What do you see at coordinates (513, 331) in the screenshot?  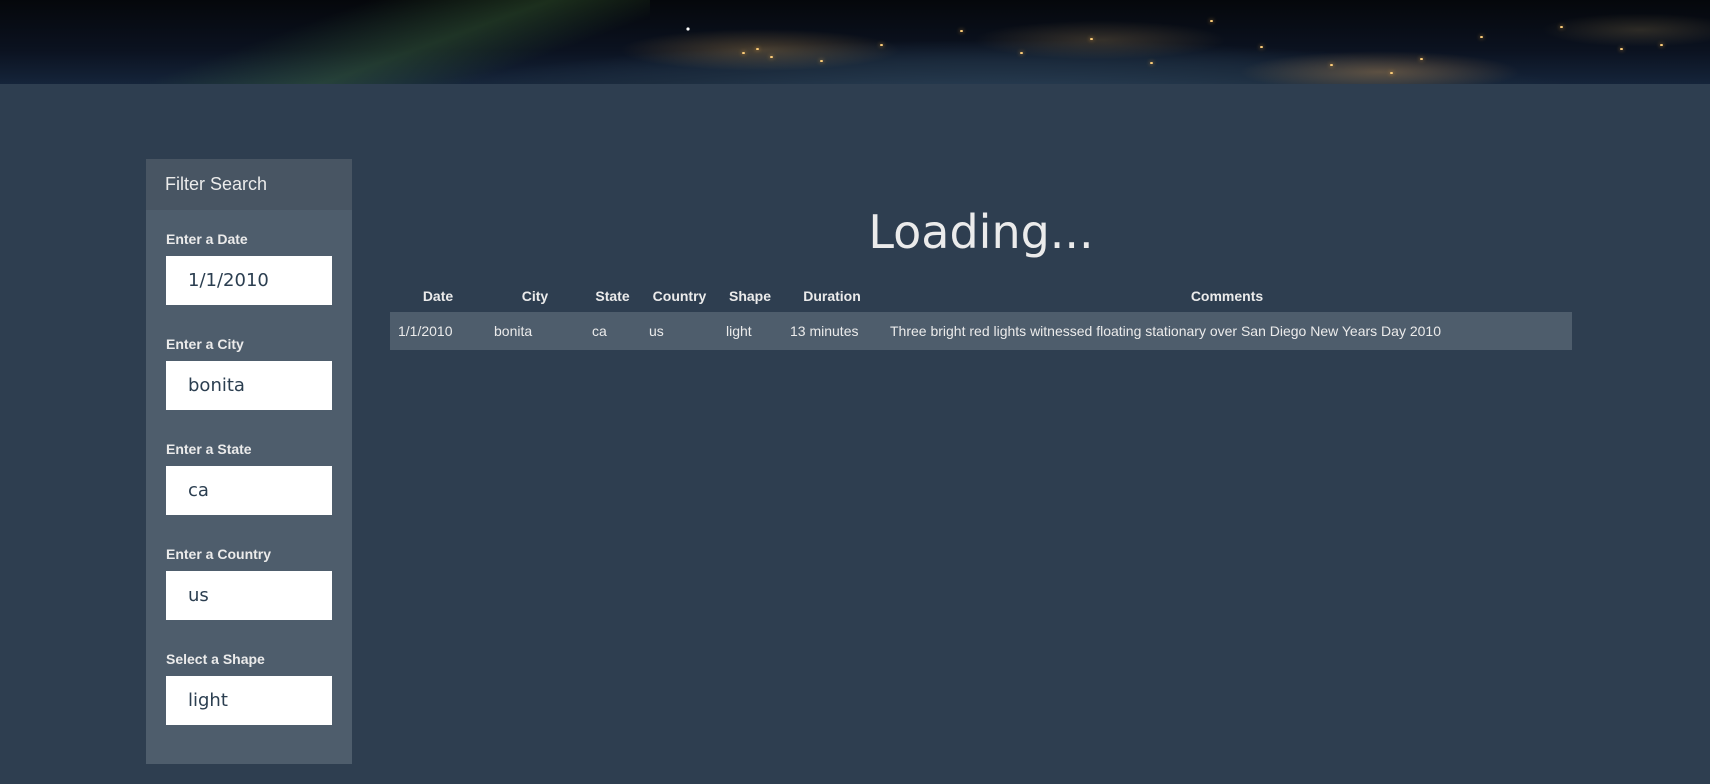 I see `cell-city: bonita` at bounding box center [513, 331].